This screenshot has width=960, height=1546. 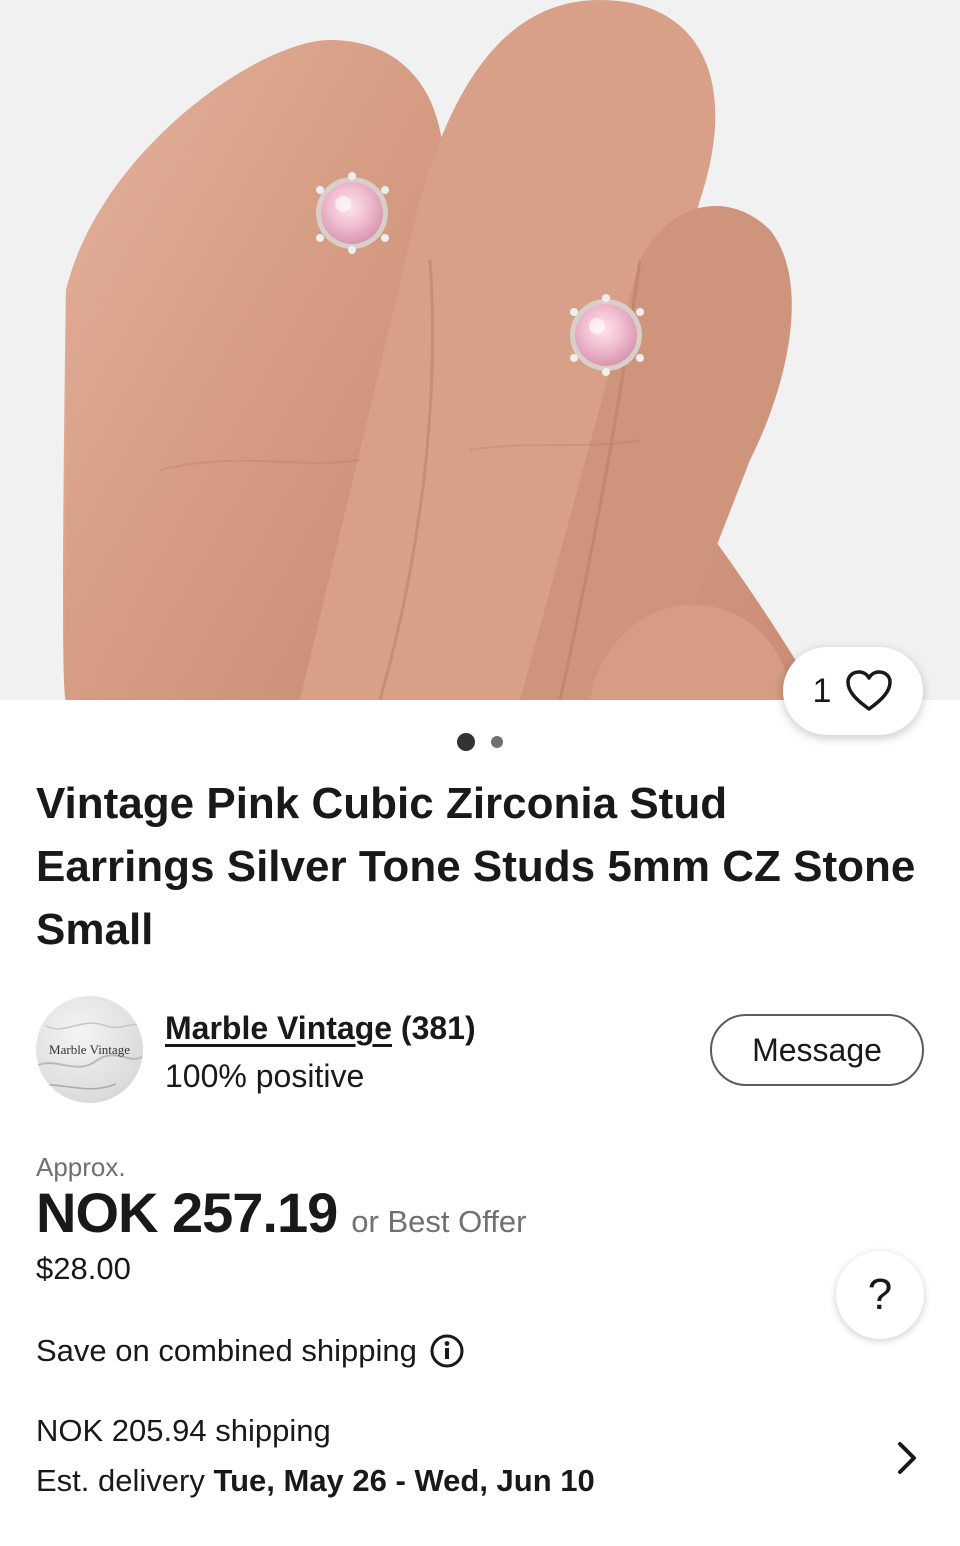 What do you see at coordinates (907, 1458) in the screenshot?
I see `chevron-right-icon` at bounding box center [907, 1458].